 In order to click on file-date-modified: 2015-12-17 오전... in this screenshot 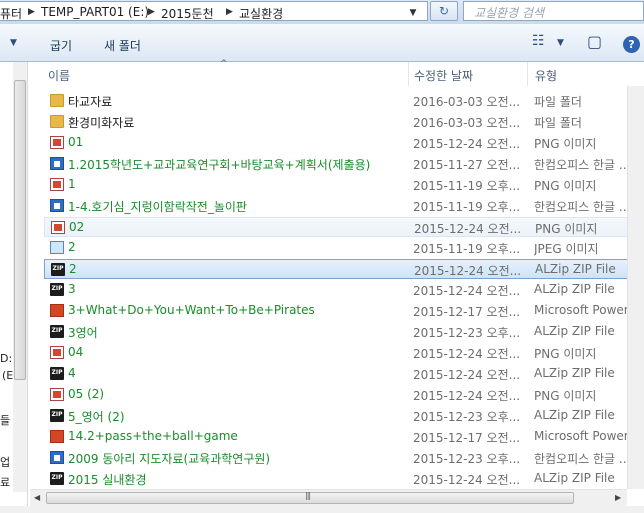, I will do `click(467, 312)`.